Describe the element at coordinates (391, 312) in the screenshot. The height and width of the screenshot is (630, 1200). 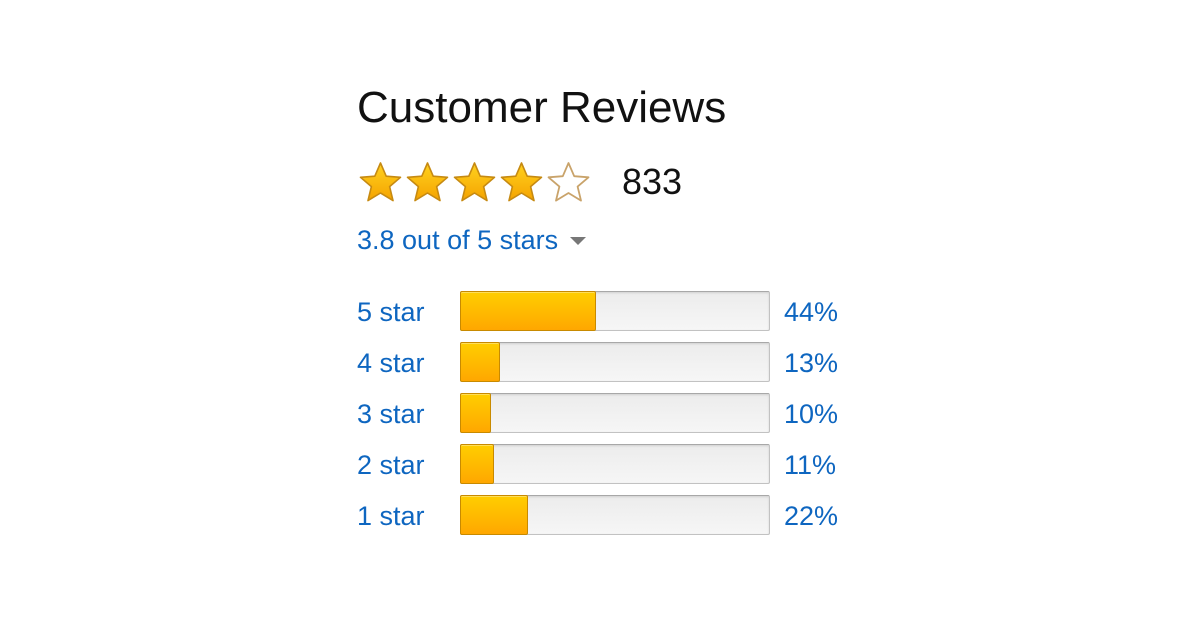
I see `histogram-label: 5 star` at that location.